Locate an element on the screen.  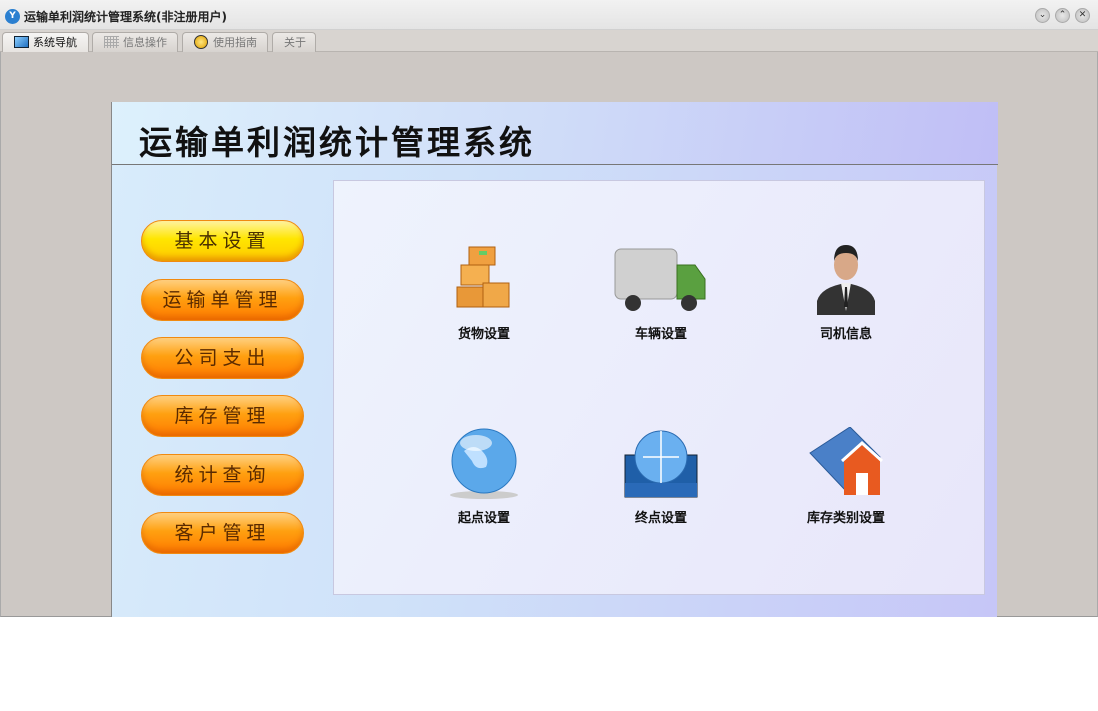
origin-settings: 起点设置 is located at coordinates (484, 476).